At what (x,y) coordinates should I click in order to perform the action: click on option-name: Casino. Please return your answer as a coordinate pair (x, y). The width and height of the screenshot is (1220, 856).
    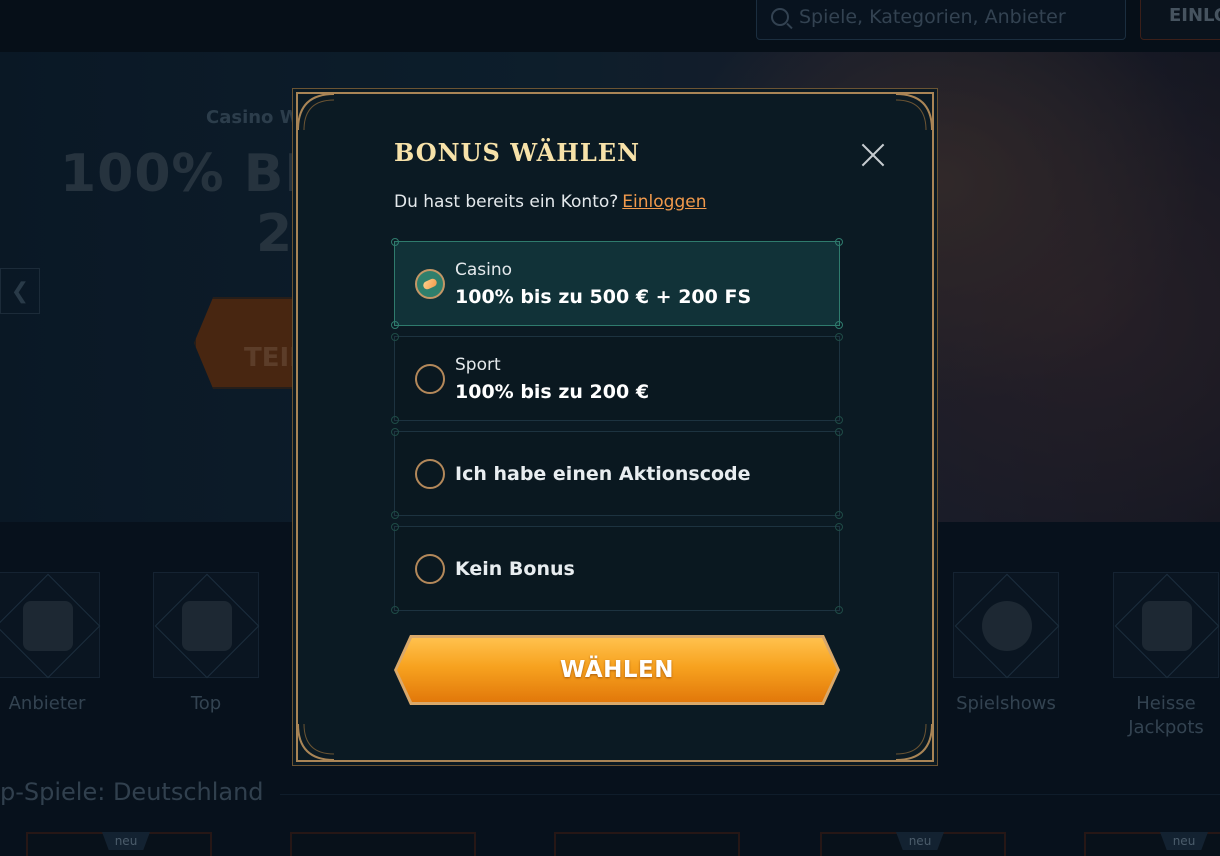
    Looking at the image, I should click on (484, 270).